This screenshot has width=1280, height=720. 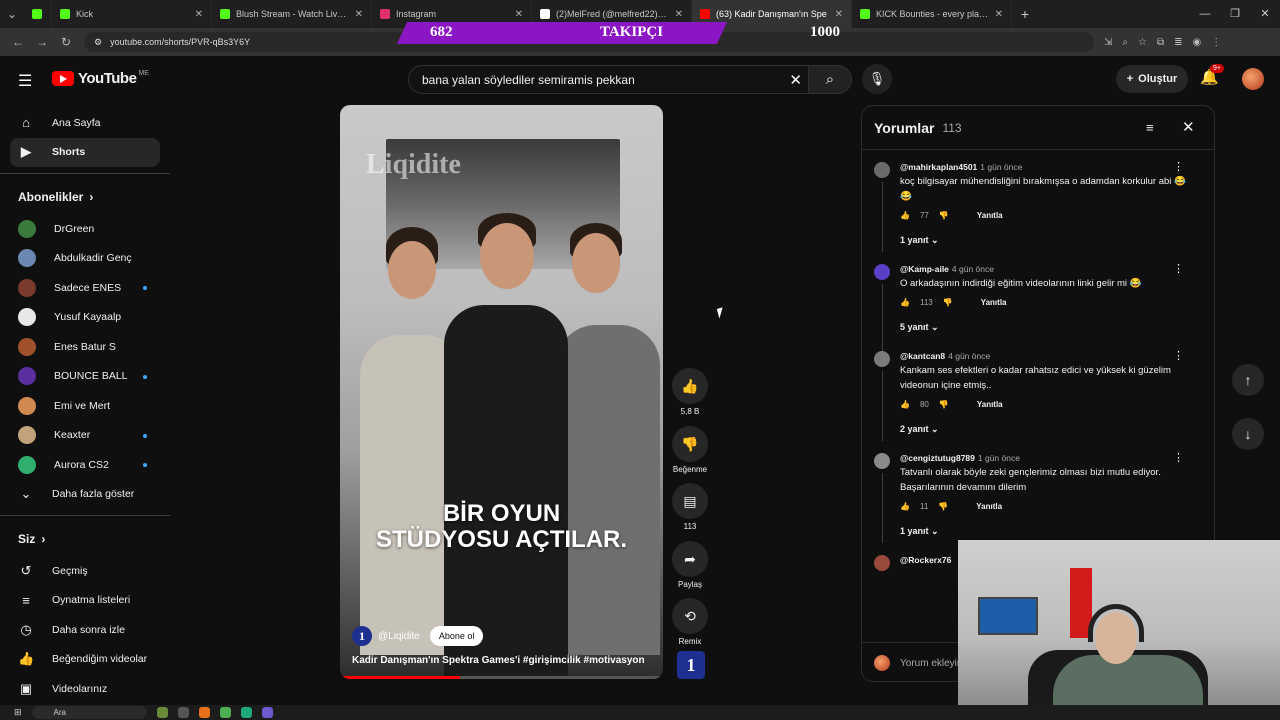 What do you see at coordinates (924, 269) in the screenshot?
I see `comment-author: @Kamp-aile` at bounding box center [924, 269].